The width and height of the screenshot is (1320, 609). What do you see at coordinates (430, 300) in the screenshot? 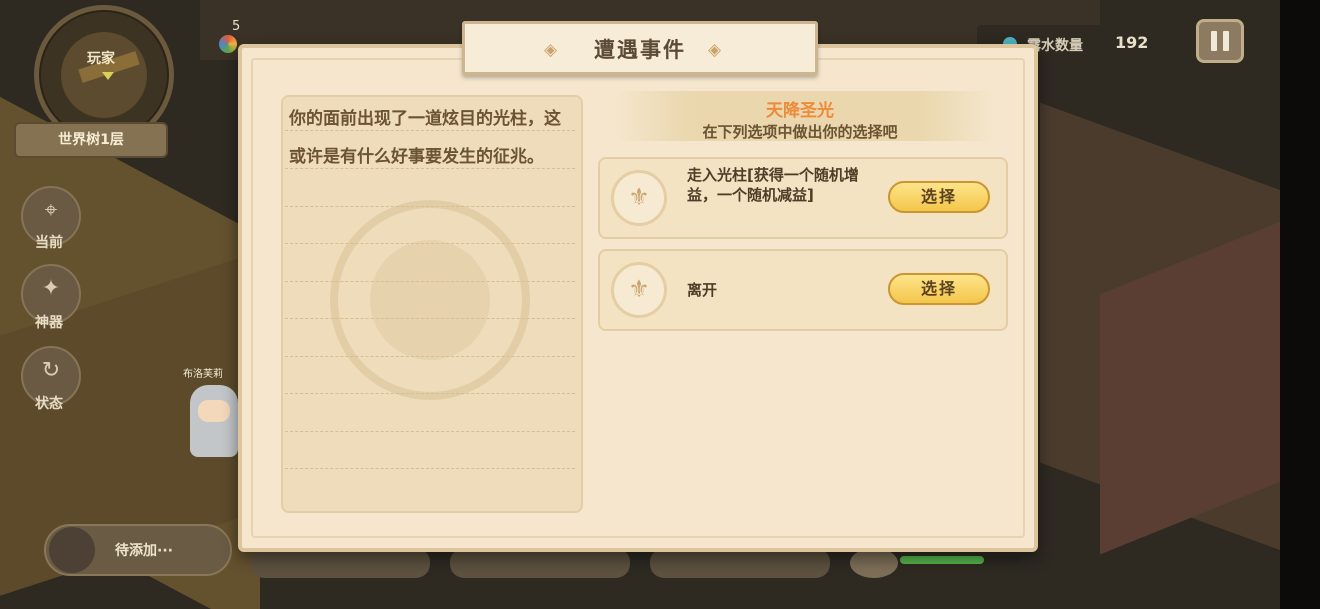
I see `emblem-watermark-center` at bounding box center [430, 300].